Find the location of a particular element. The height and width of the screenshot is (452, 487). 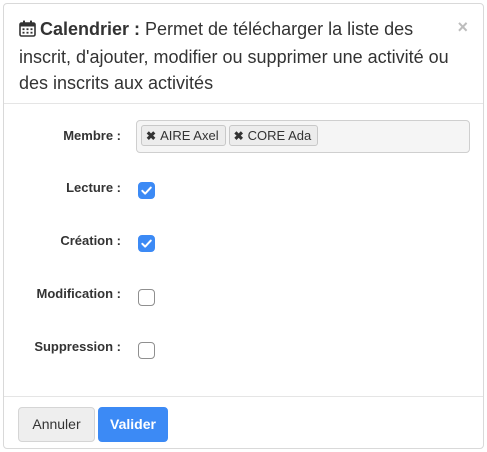

lecture-label: Lecture : is located at coordinates (93, 187).